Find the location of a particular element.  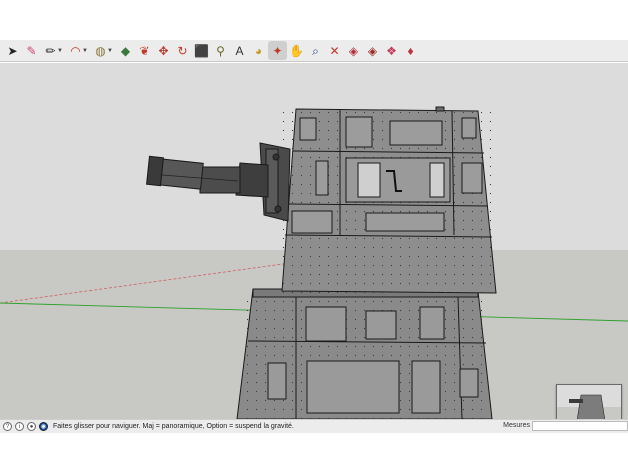

shape-tool-icon: ◍ is located at coordinates (100, 50).